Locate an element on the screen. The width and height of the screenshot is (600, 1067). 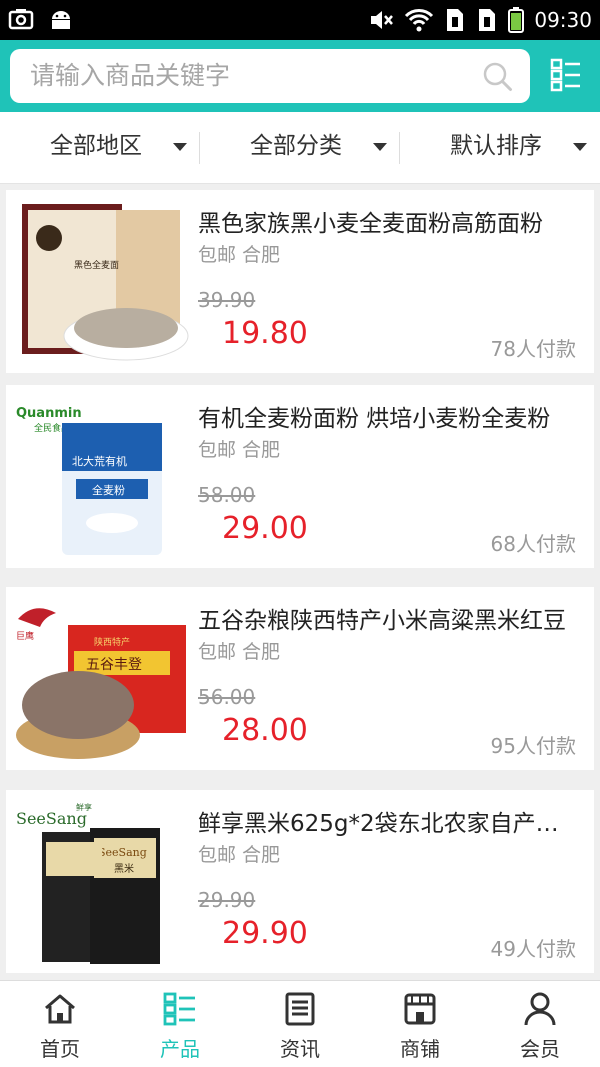
tab-shops: 商铺 is located at coordinates (420, 1024).